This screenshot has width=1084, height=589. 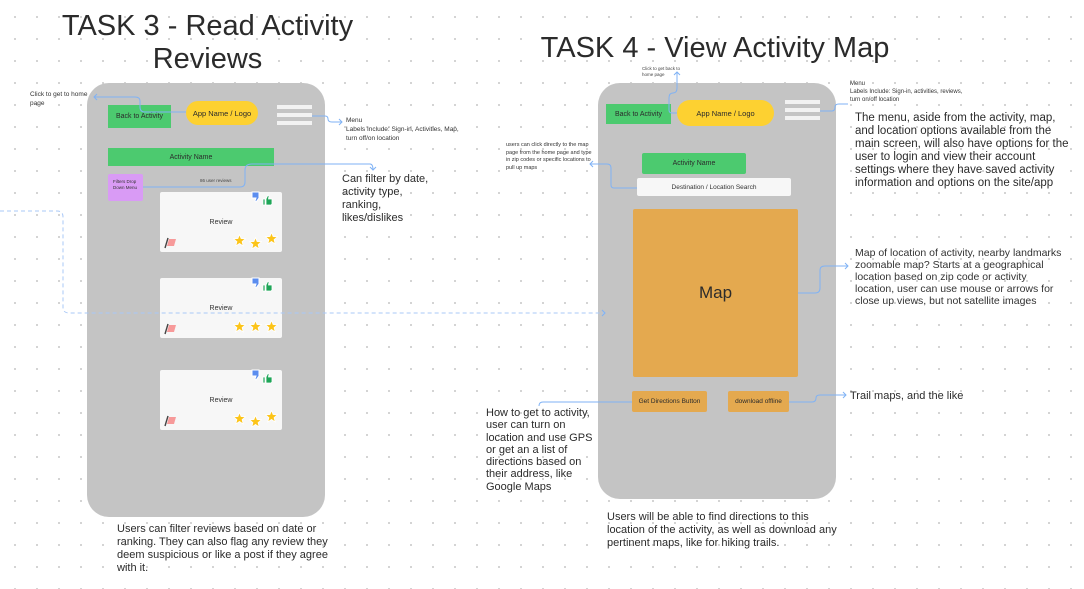 I want to click on back-annotation: Click to get back to home page, so click(x=661, y=71).